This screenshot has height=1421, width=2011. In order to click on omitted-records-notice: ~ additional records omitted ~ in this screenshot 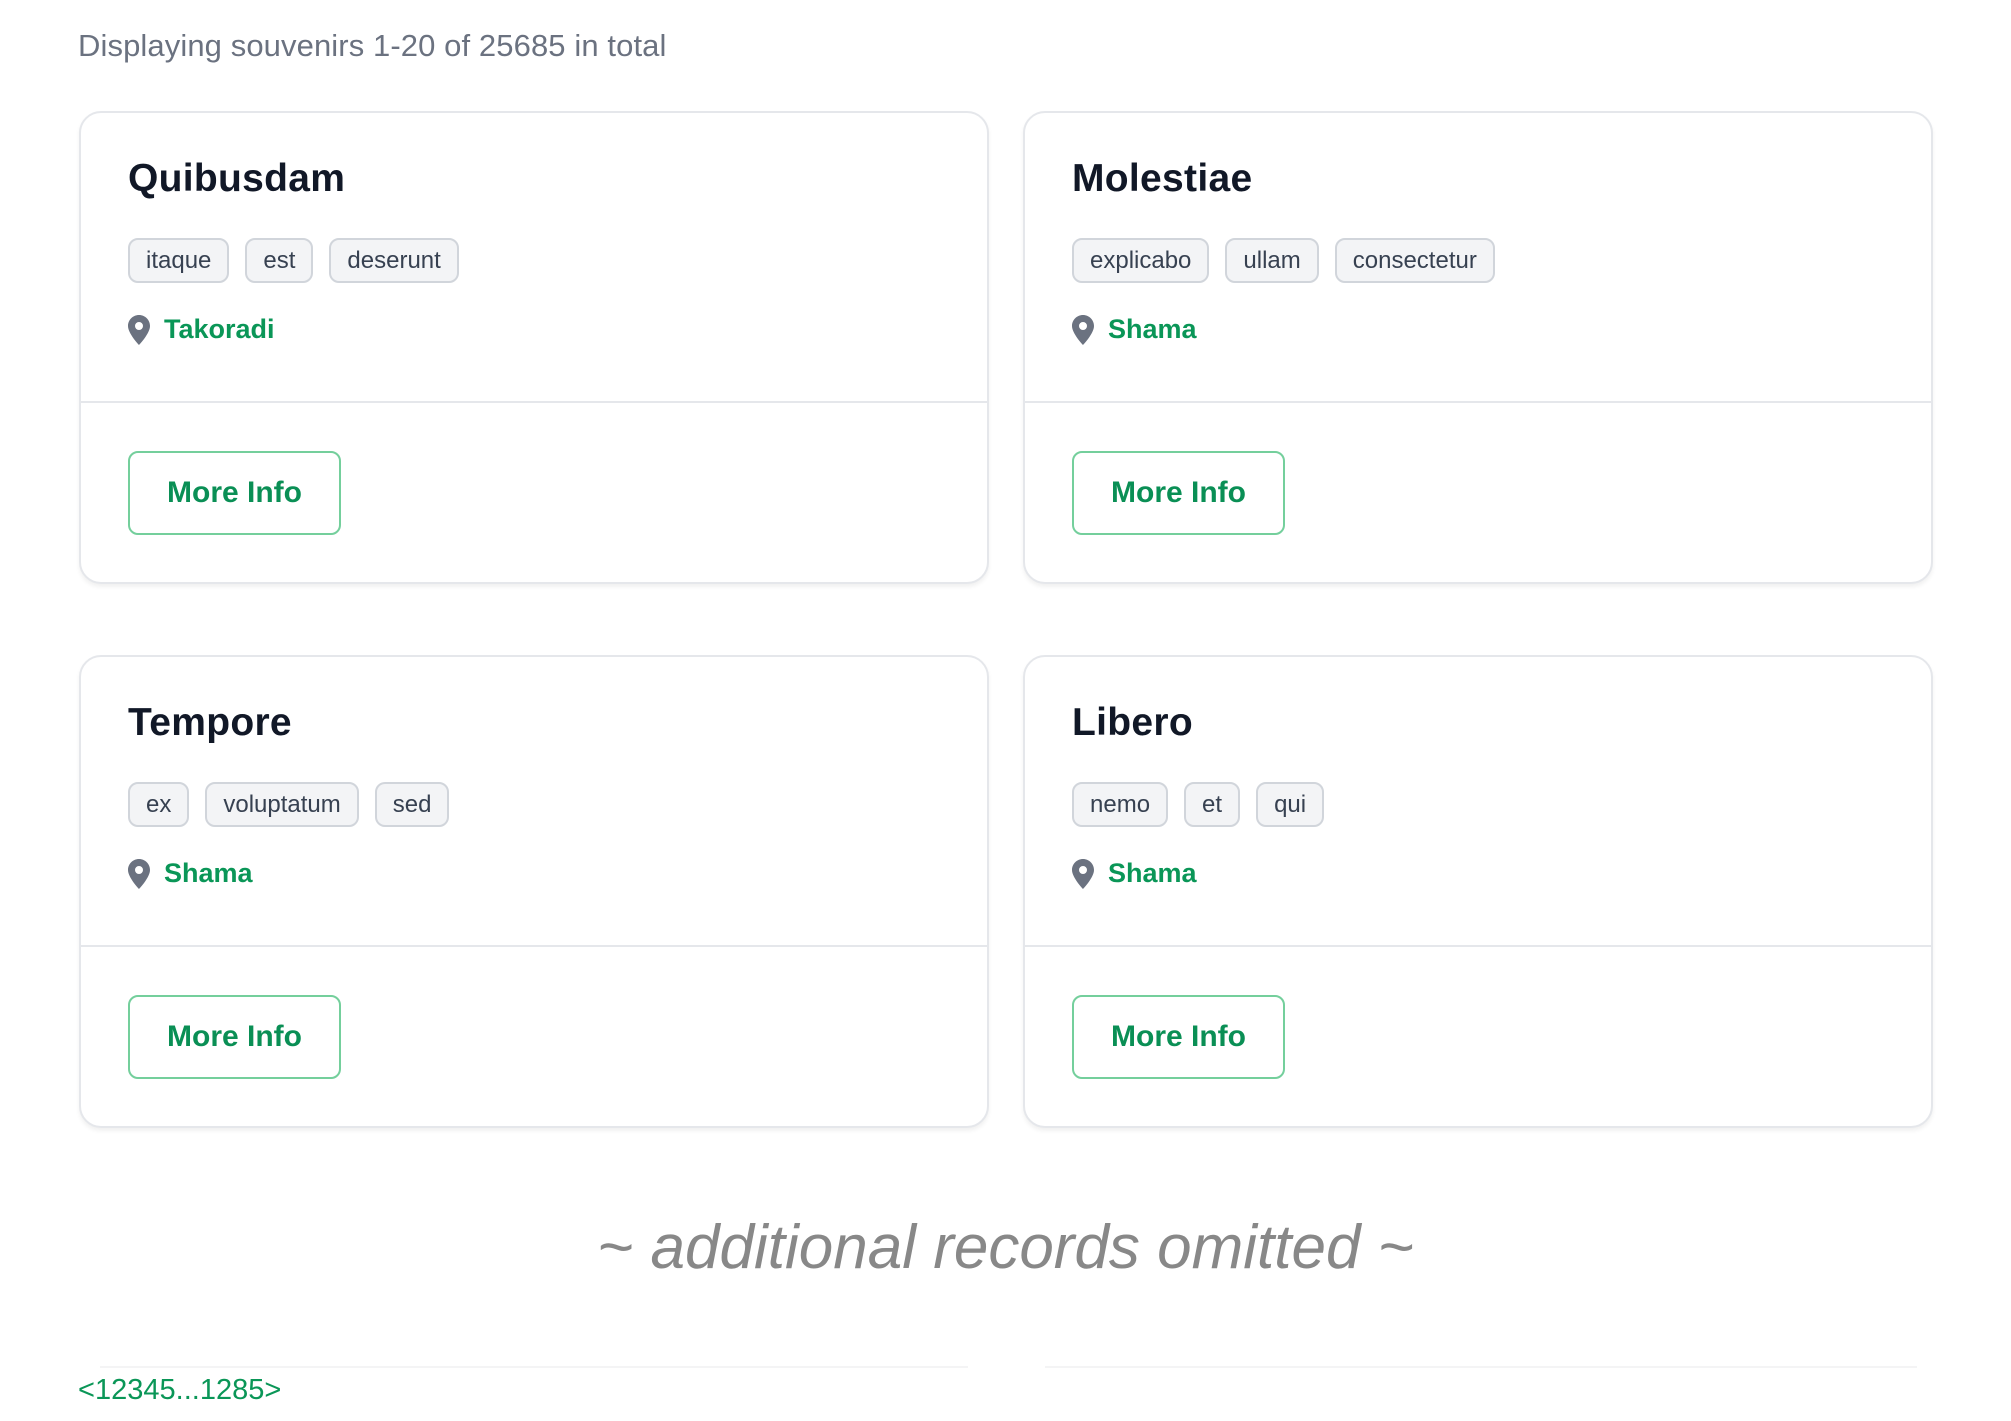, I will do `click(1005, 1247)`.